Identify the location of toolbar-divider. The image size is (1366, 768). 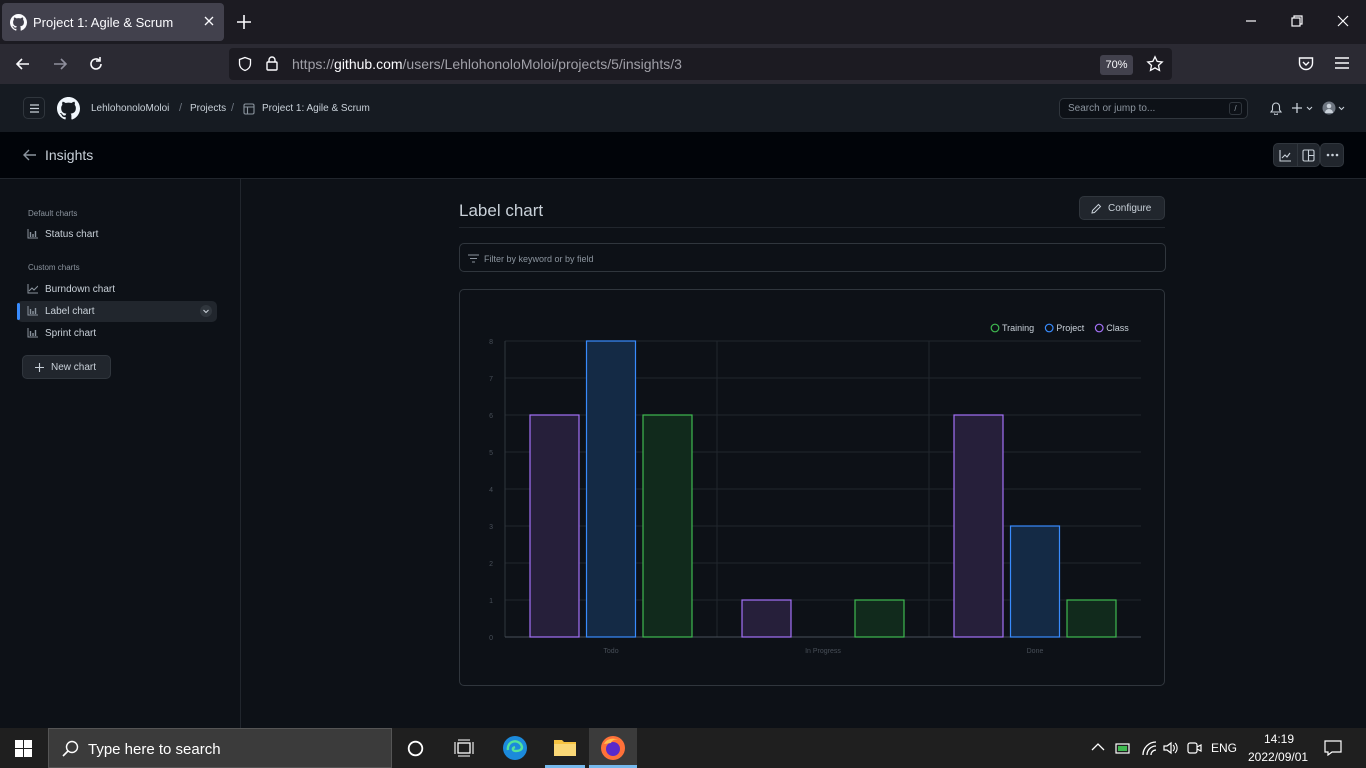
(1297, 155).